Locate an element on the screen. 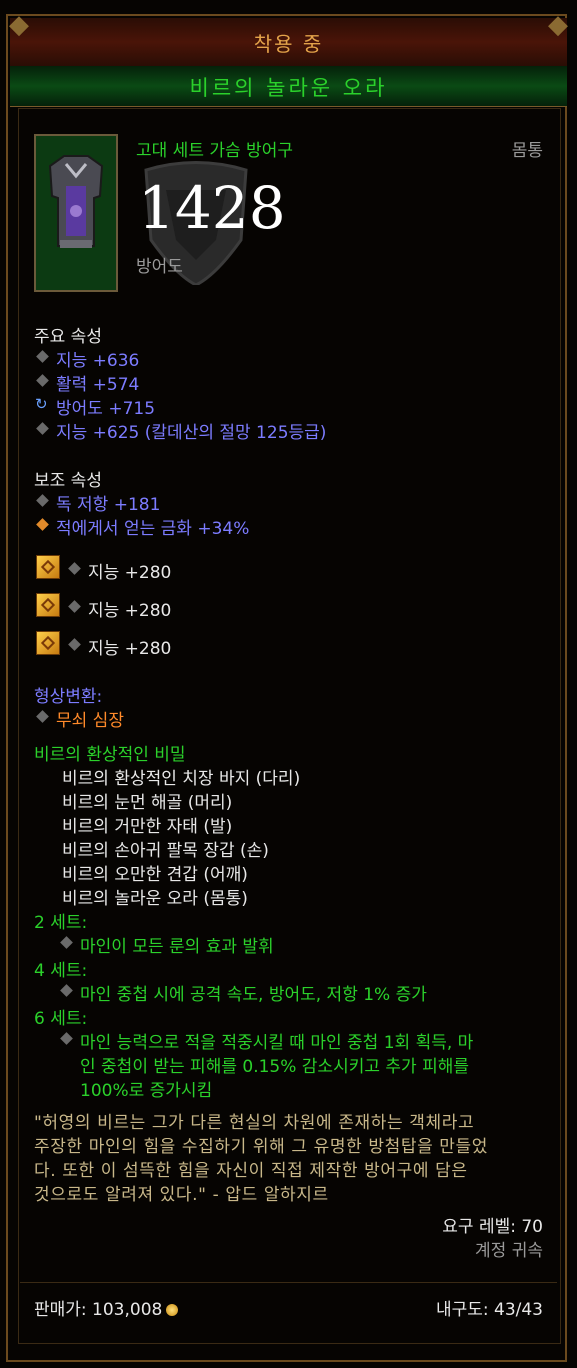  flavor-text: 다. 또한 이 섬뜩한 힘을 자신이 직접 제작한 방어구에 담은 is located at coordinates (251, 1171).